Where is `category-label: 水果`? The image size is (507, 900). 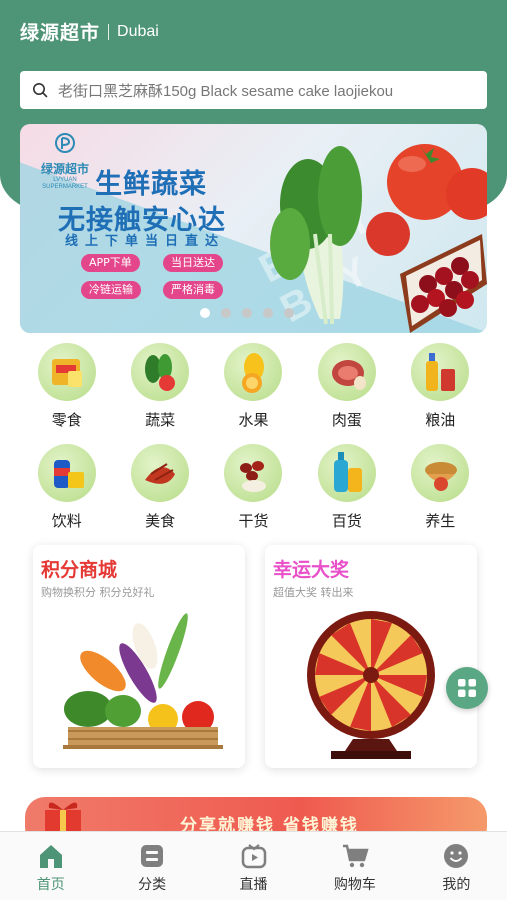 category-label: 水果 is located at coordinates (253, 420).